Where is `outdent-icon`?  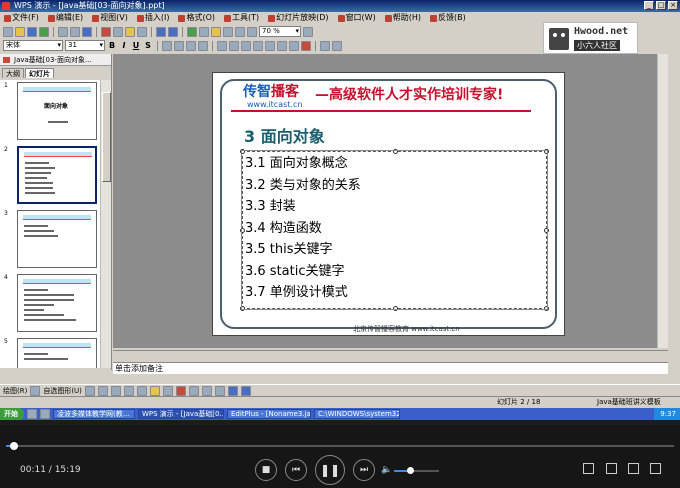
outdent-icon is located at coordinates (282, 45).